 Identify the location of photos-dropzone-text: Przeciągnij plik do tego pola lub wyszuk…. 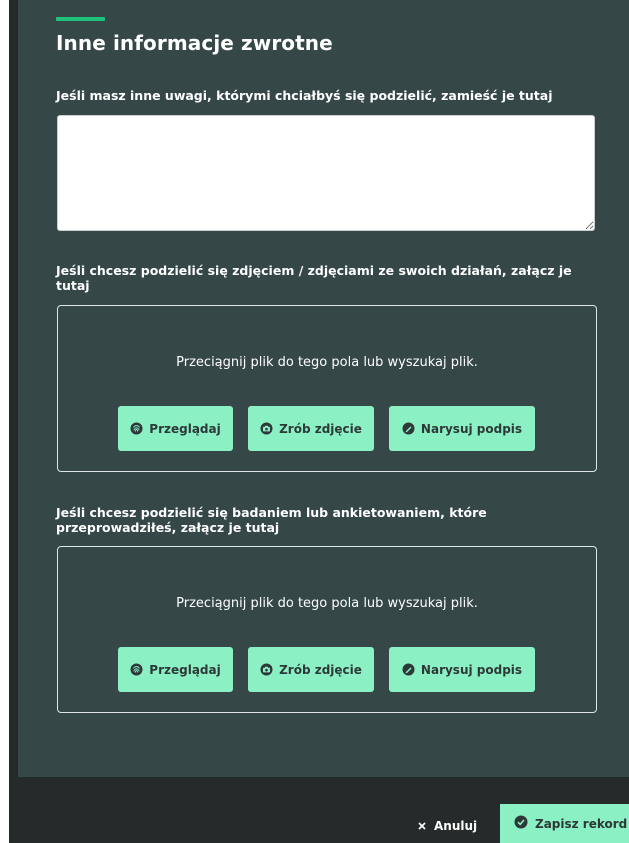
(327, 362).